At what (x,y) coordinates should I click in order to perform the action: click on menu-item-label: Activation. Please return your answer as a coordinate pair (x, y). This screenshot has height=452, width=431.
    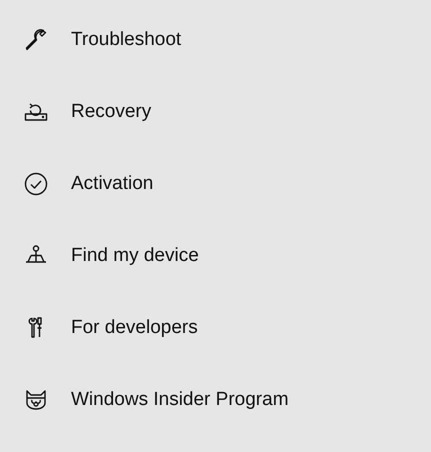
    Looking at the image, I should click on (112, 184).